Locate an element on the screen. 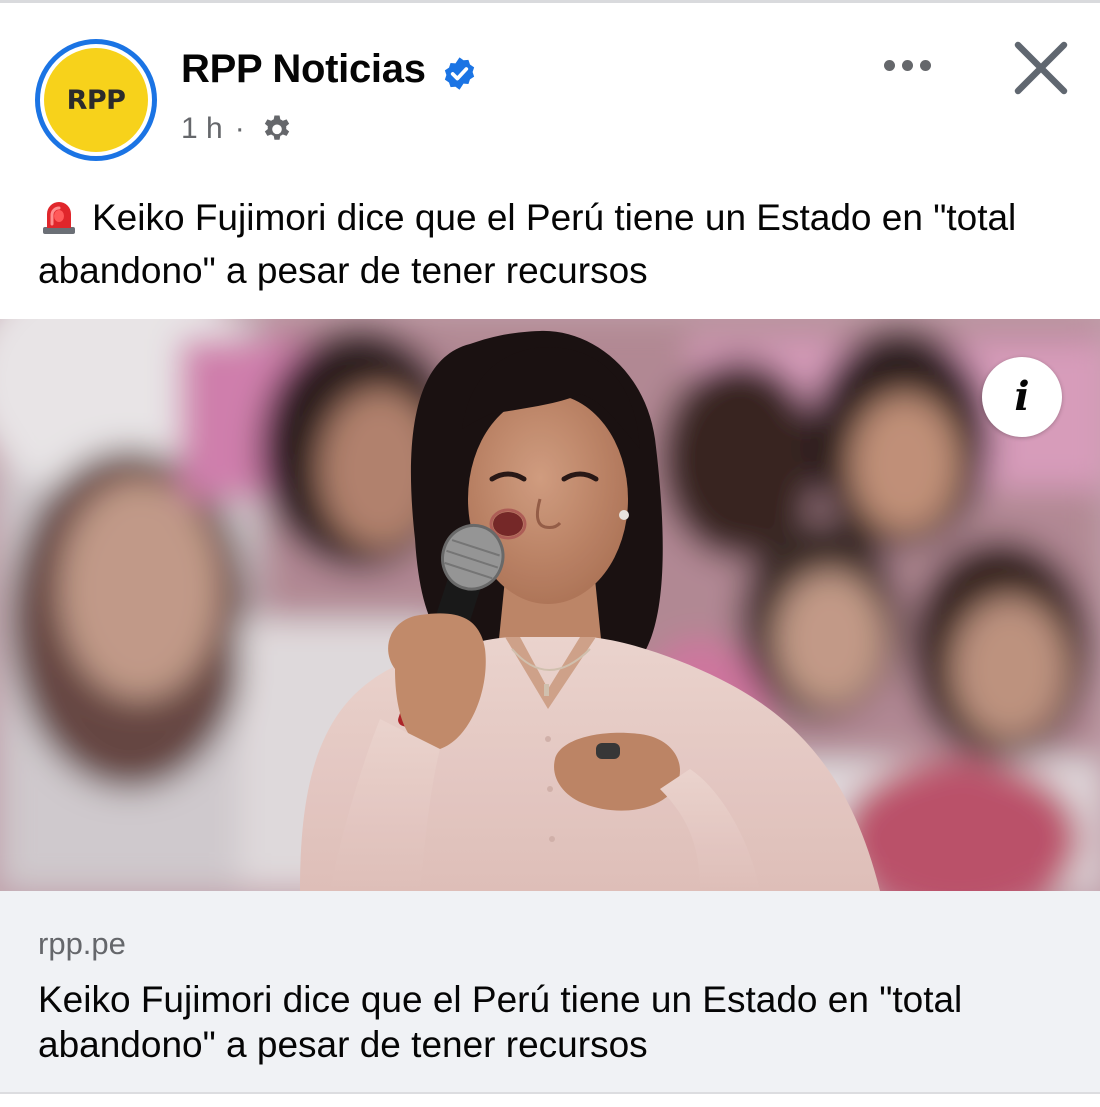 The height and width of the screenshot is (1107, 1100). page-avatar: RPP is located at coordinates (96, 100).